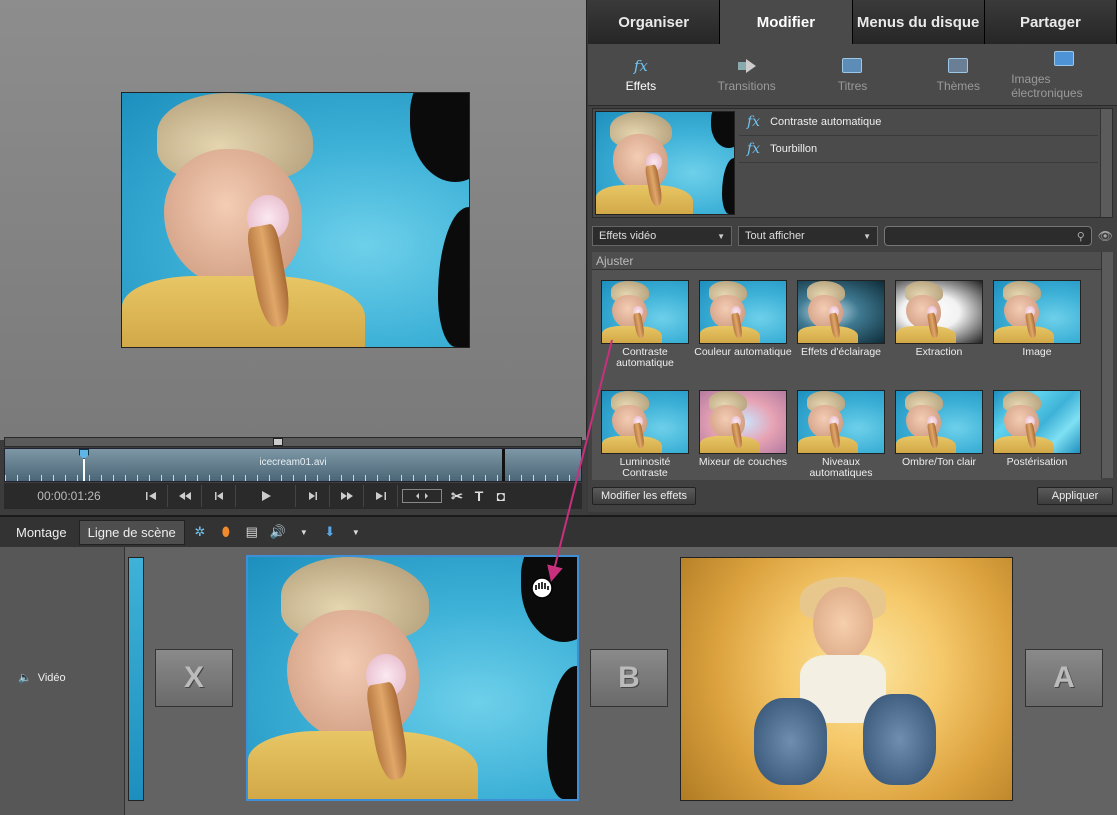  Describe the element at coordinates (131, 532) in the screenshot. I see `tab-ligne-de-scene: Ligne de scène` at that location.